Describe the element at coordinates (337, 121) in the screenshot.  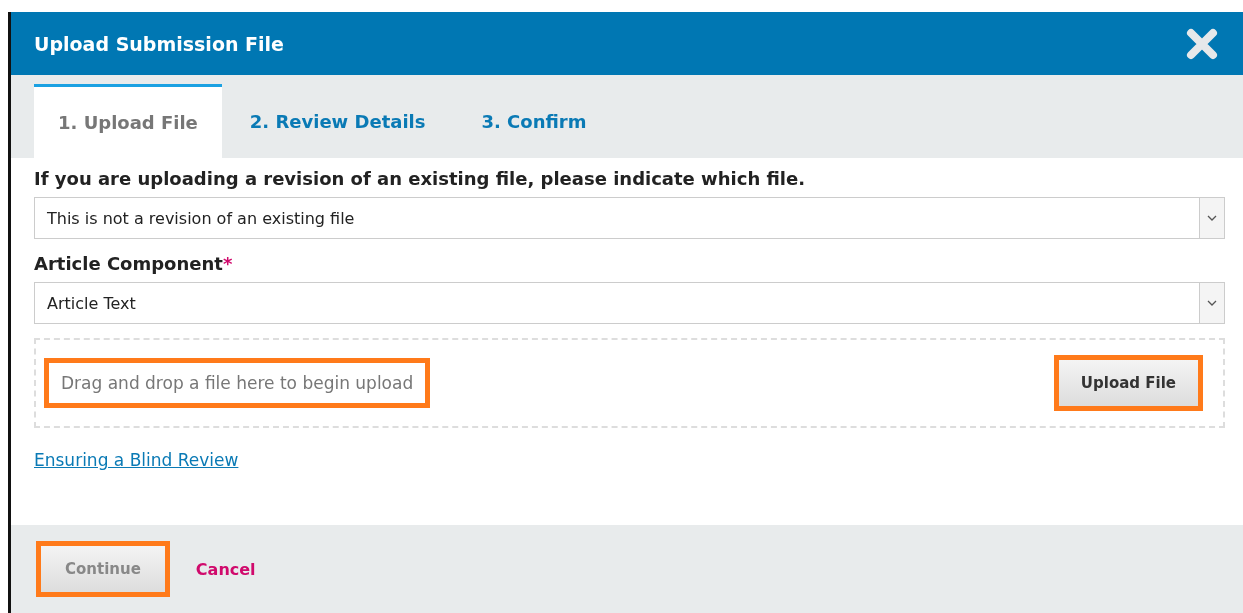
I see `tab: 2. Review Details` at that location.